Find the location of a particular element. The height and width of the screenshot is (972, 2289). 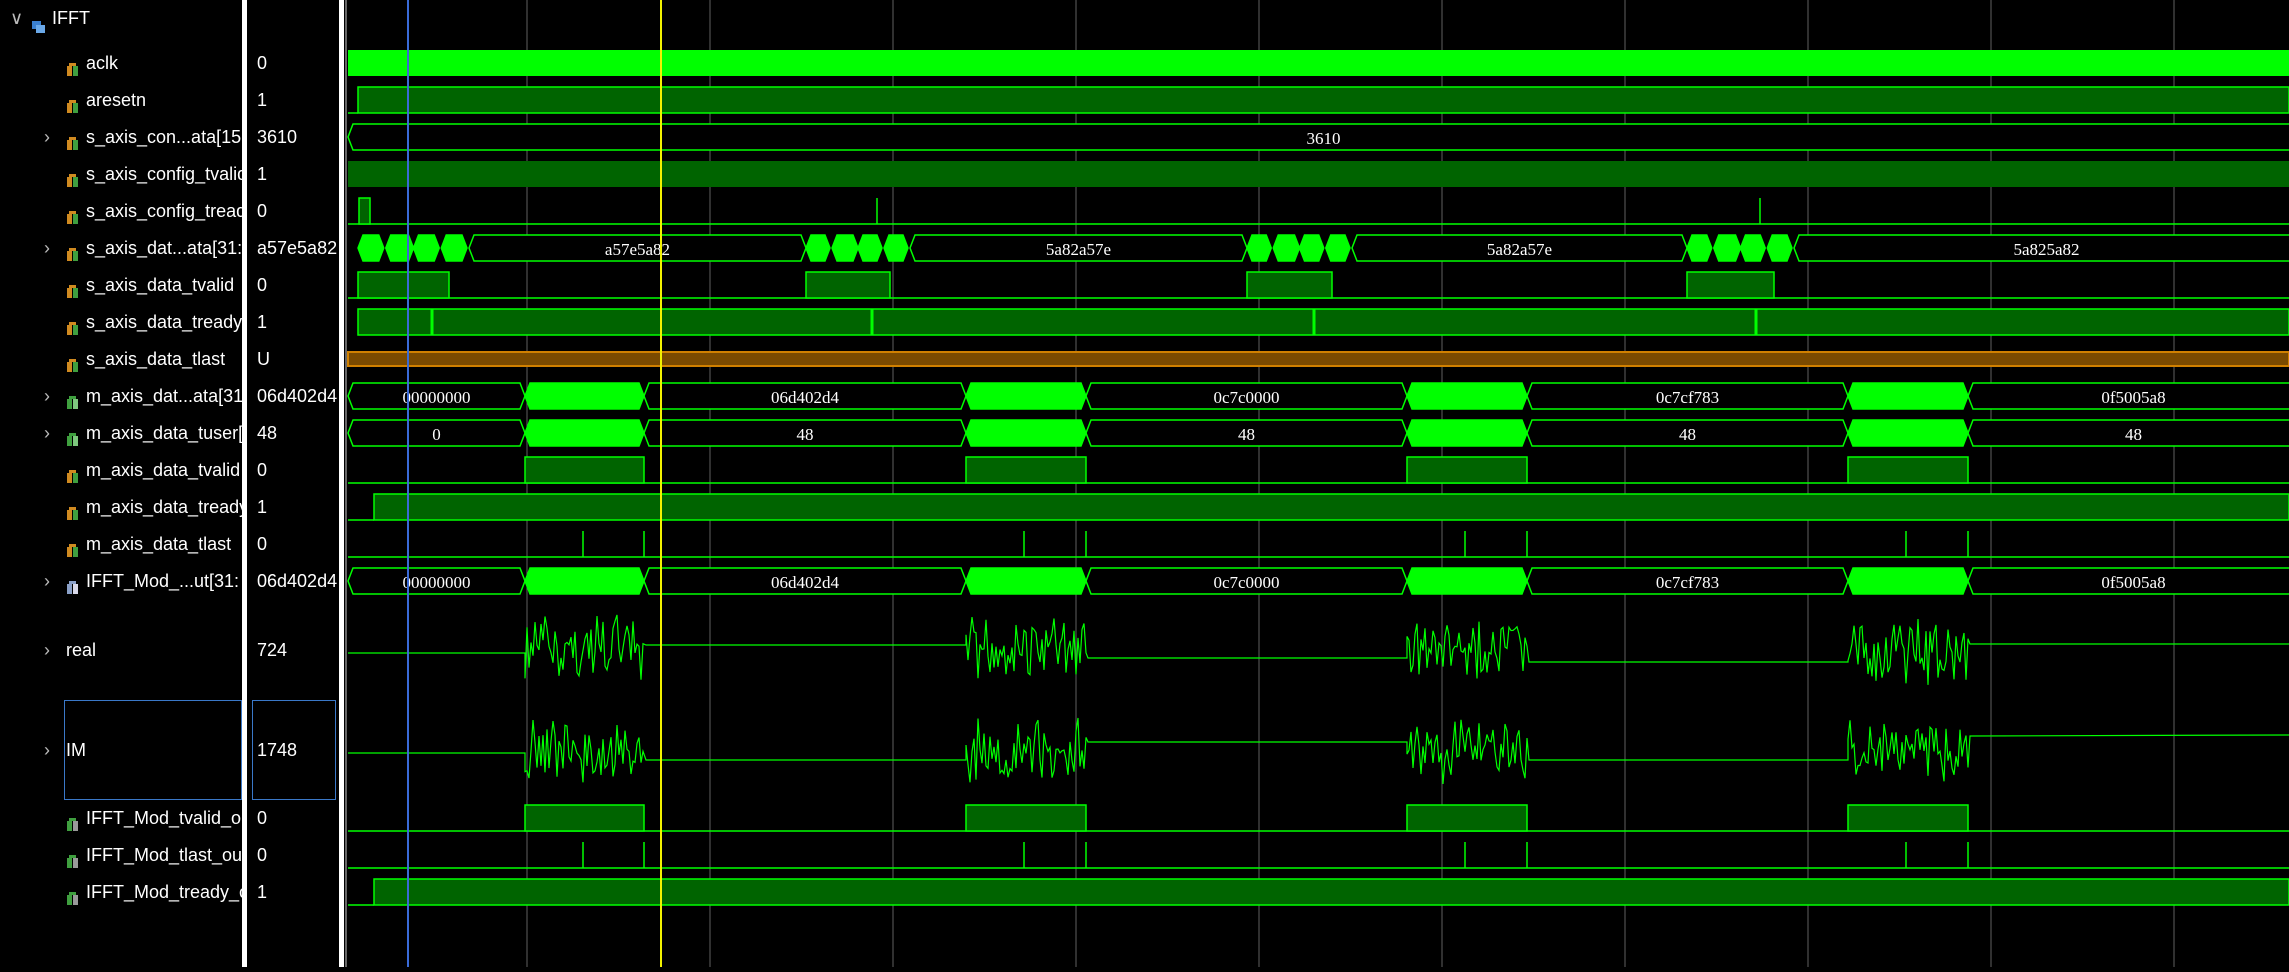

signal-row: s_axis_data_tvalid is located at coordinates (121, 285).